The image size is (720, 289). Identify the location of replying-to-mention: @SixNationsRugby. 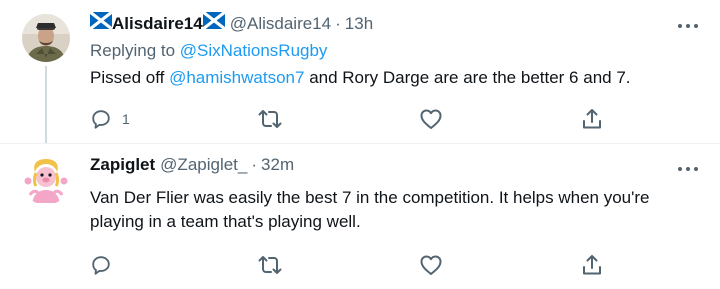
(254, 50).